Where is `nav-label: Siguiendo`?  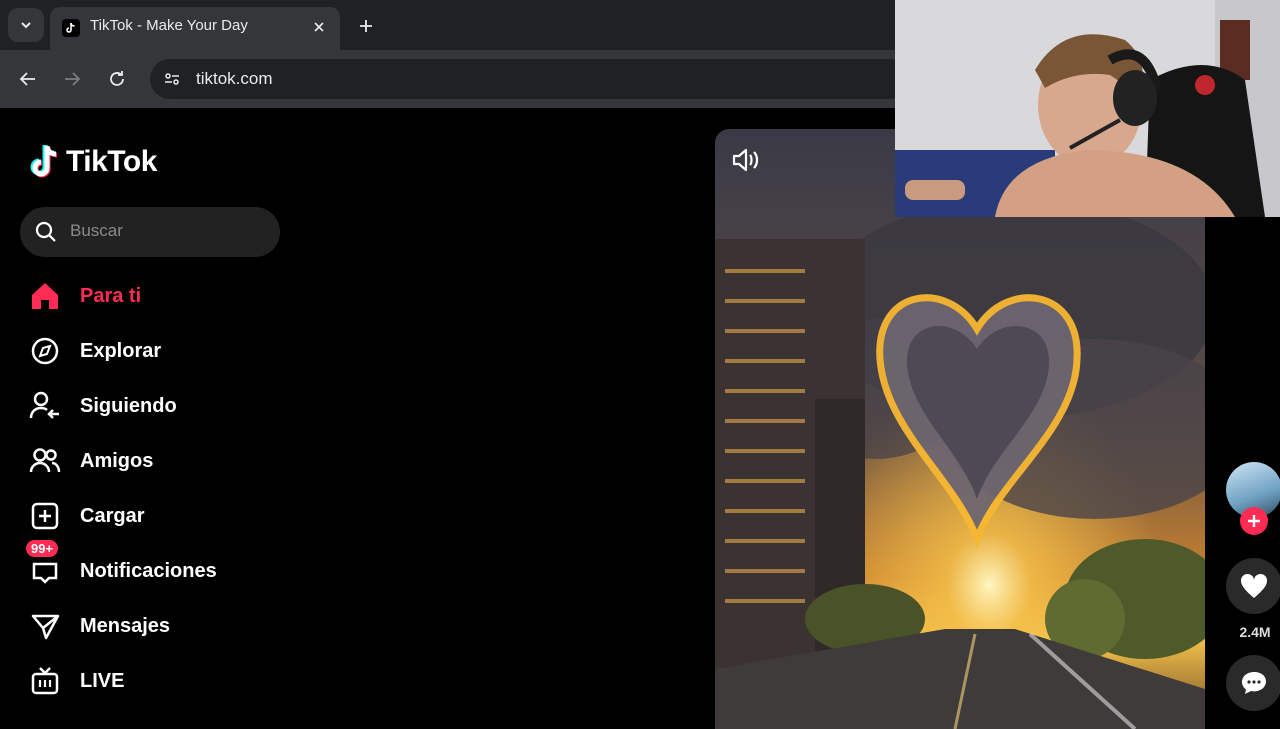
nav-label: Siguiendo is located at coordinates (128, 405).